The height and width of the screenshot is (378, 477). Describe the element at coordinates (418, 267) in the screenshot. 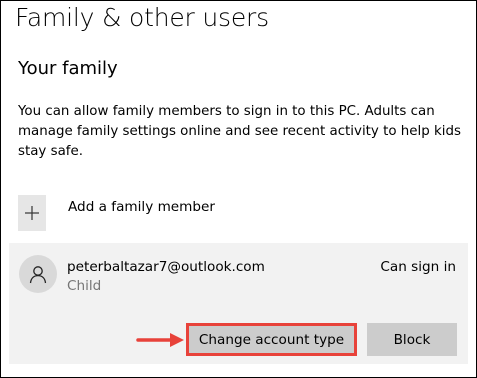

I see `member-status: Can sign in` at that location.